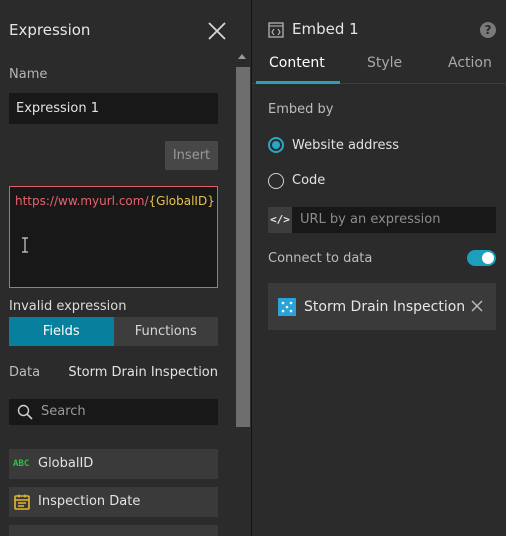  What do you see at coordinates (25, 245) in the screenshot?
I see `text-cursor-icon` at bounding box center [25, 245].